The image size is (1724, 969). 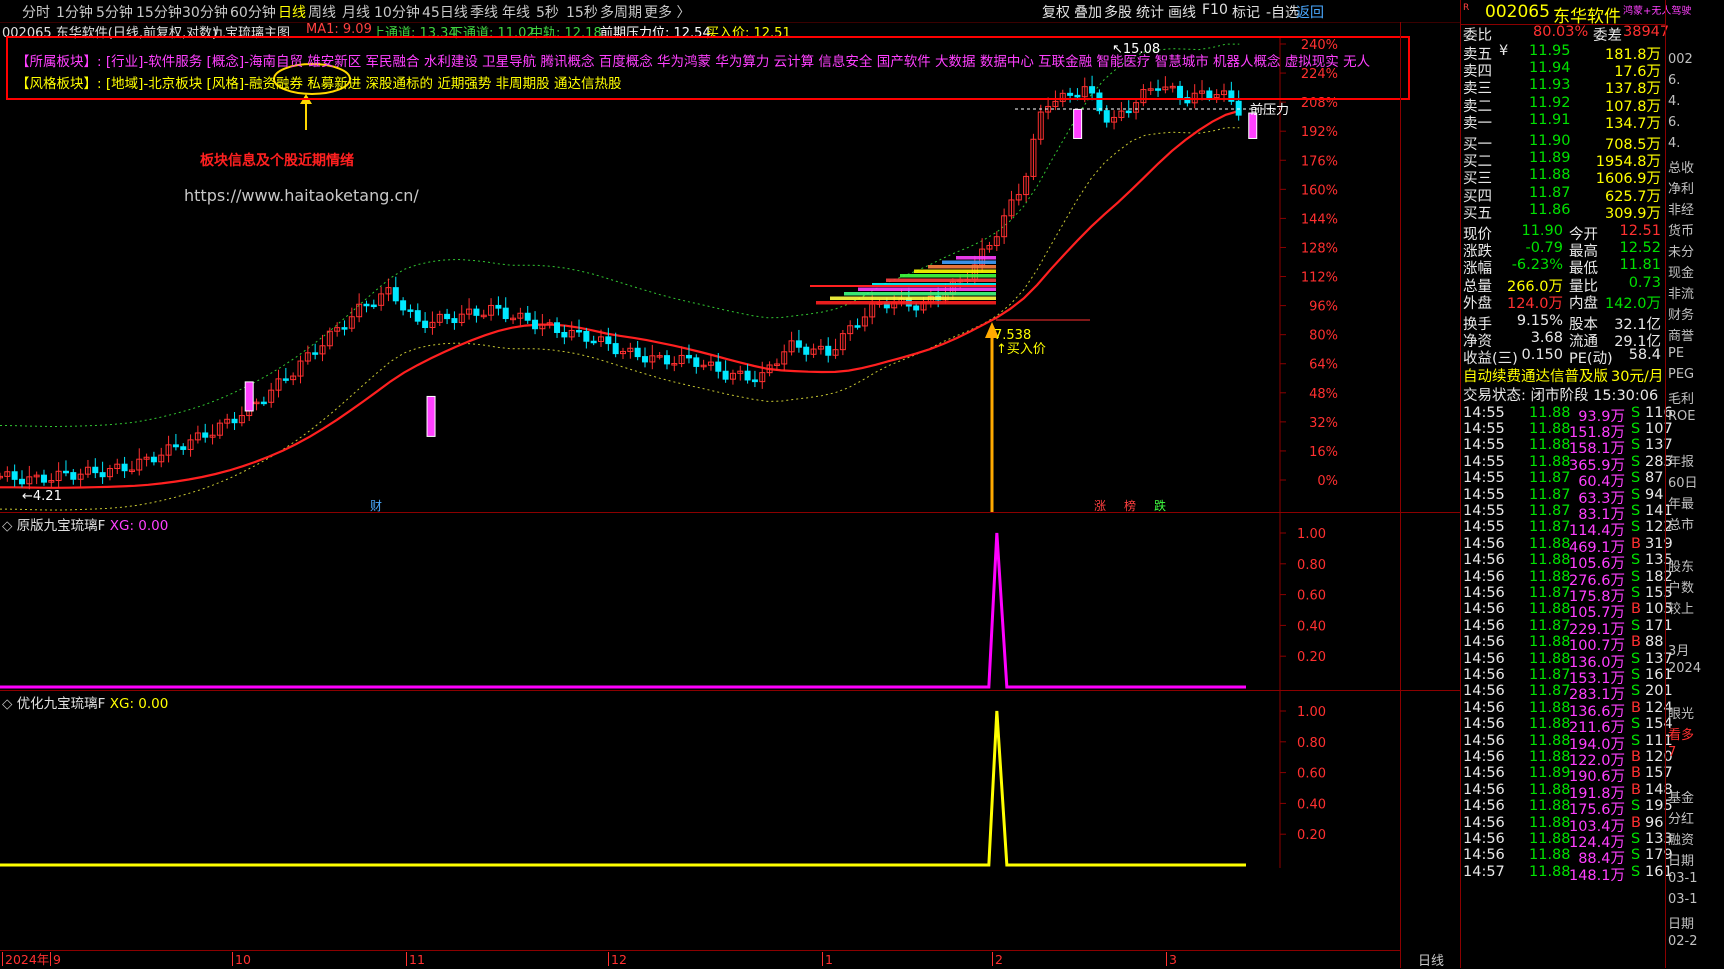 I want to click on toolbar-button: F10, so click(x=1215, y=10).